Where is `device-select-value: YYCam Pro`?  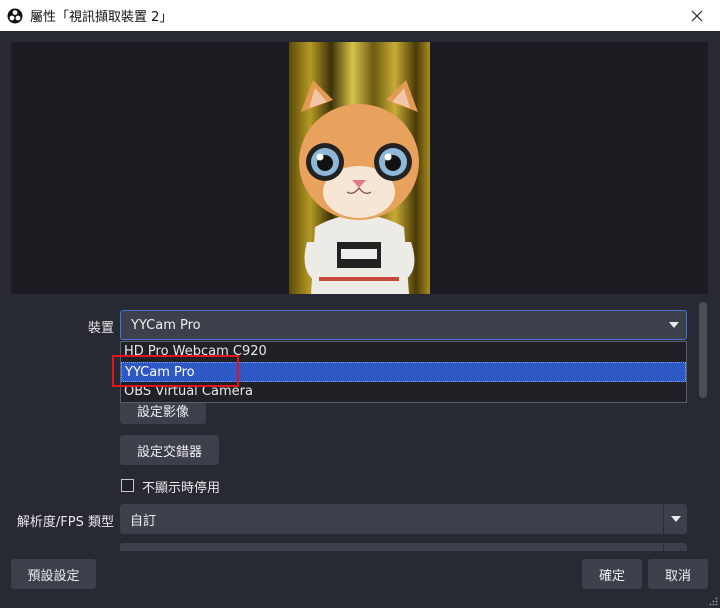 device-select-value: YYCam Pro is located at coordinates (166, 325).